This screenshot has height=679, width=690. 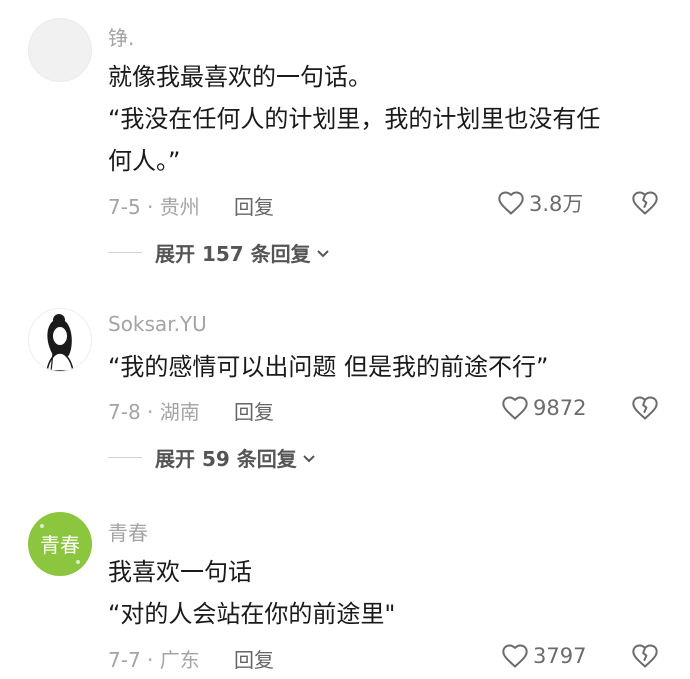 I want to click on avatar-text: 青春, so click(x=60, y=545).